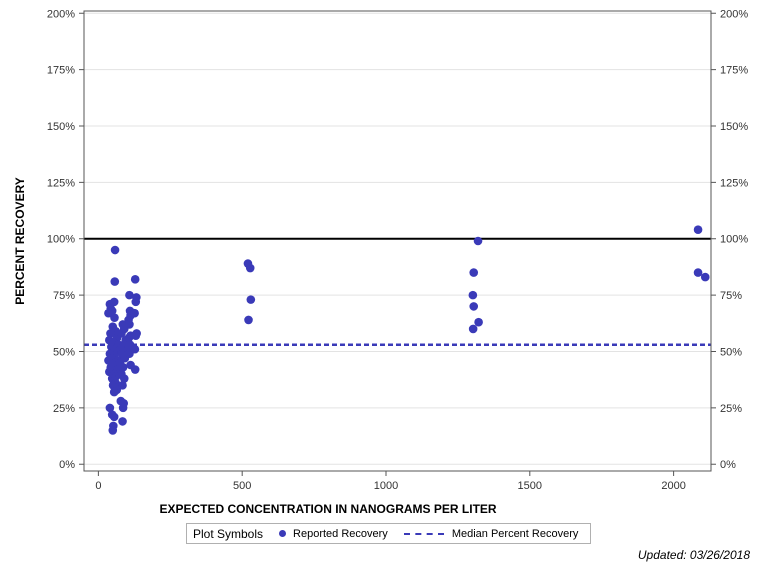  Describe the element at coordinates (61, 240) in the screenshot. I see `y-tick-label-left: 100%` at that location.